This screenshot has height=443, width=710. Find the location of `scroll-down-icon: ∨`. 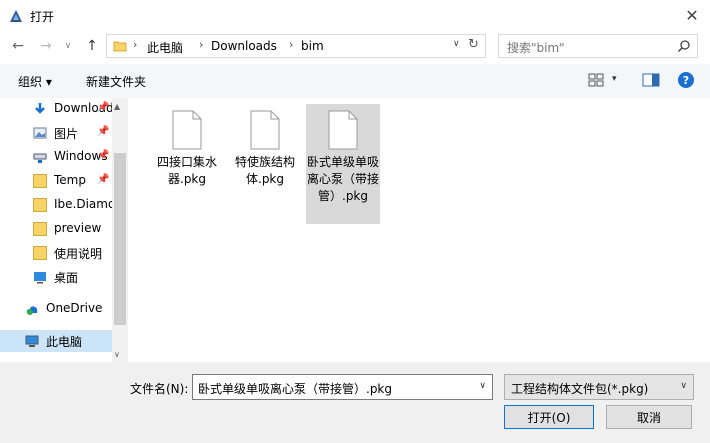

scroll-down-icon: ∨ is located at coordinates (117, 354).